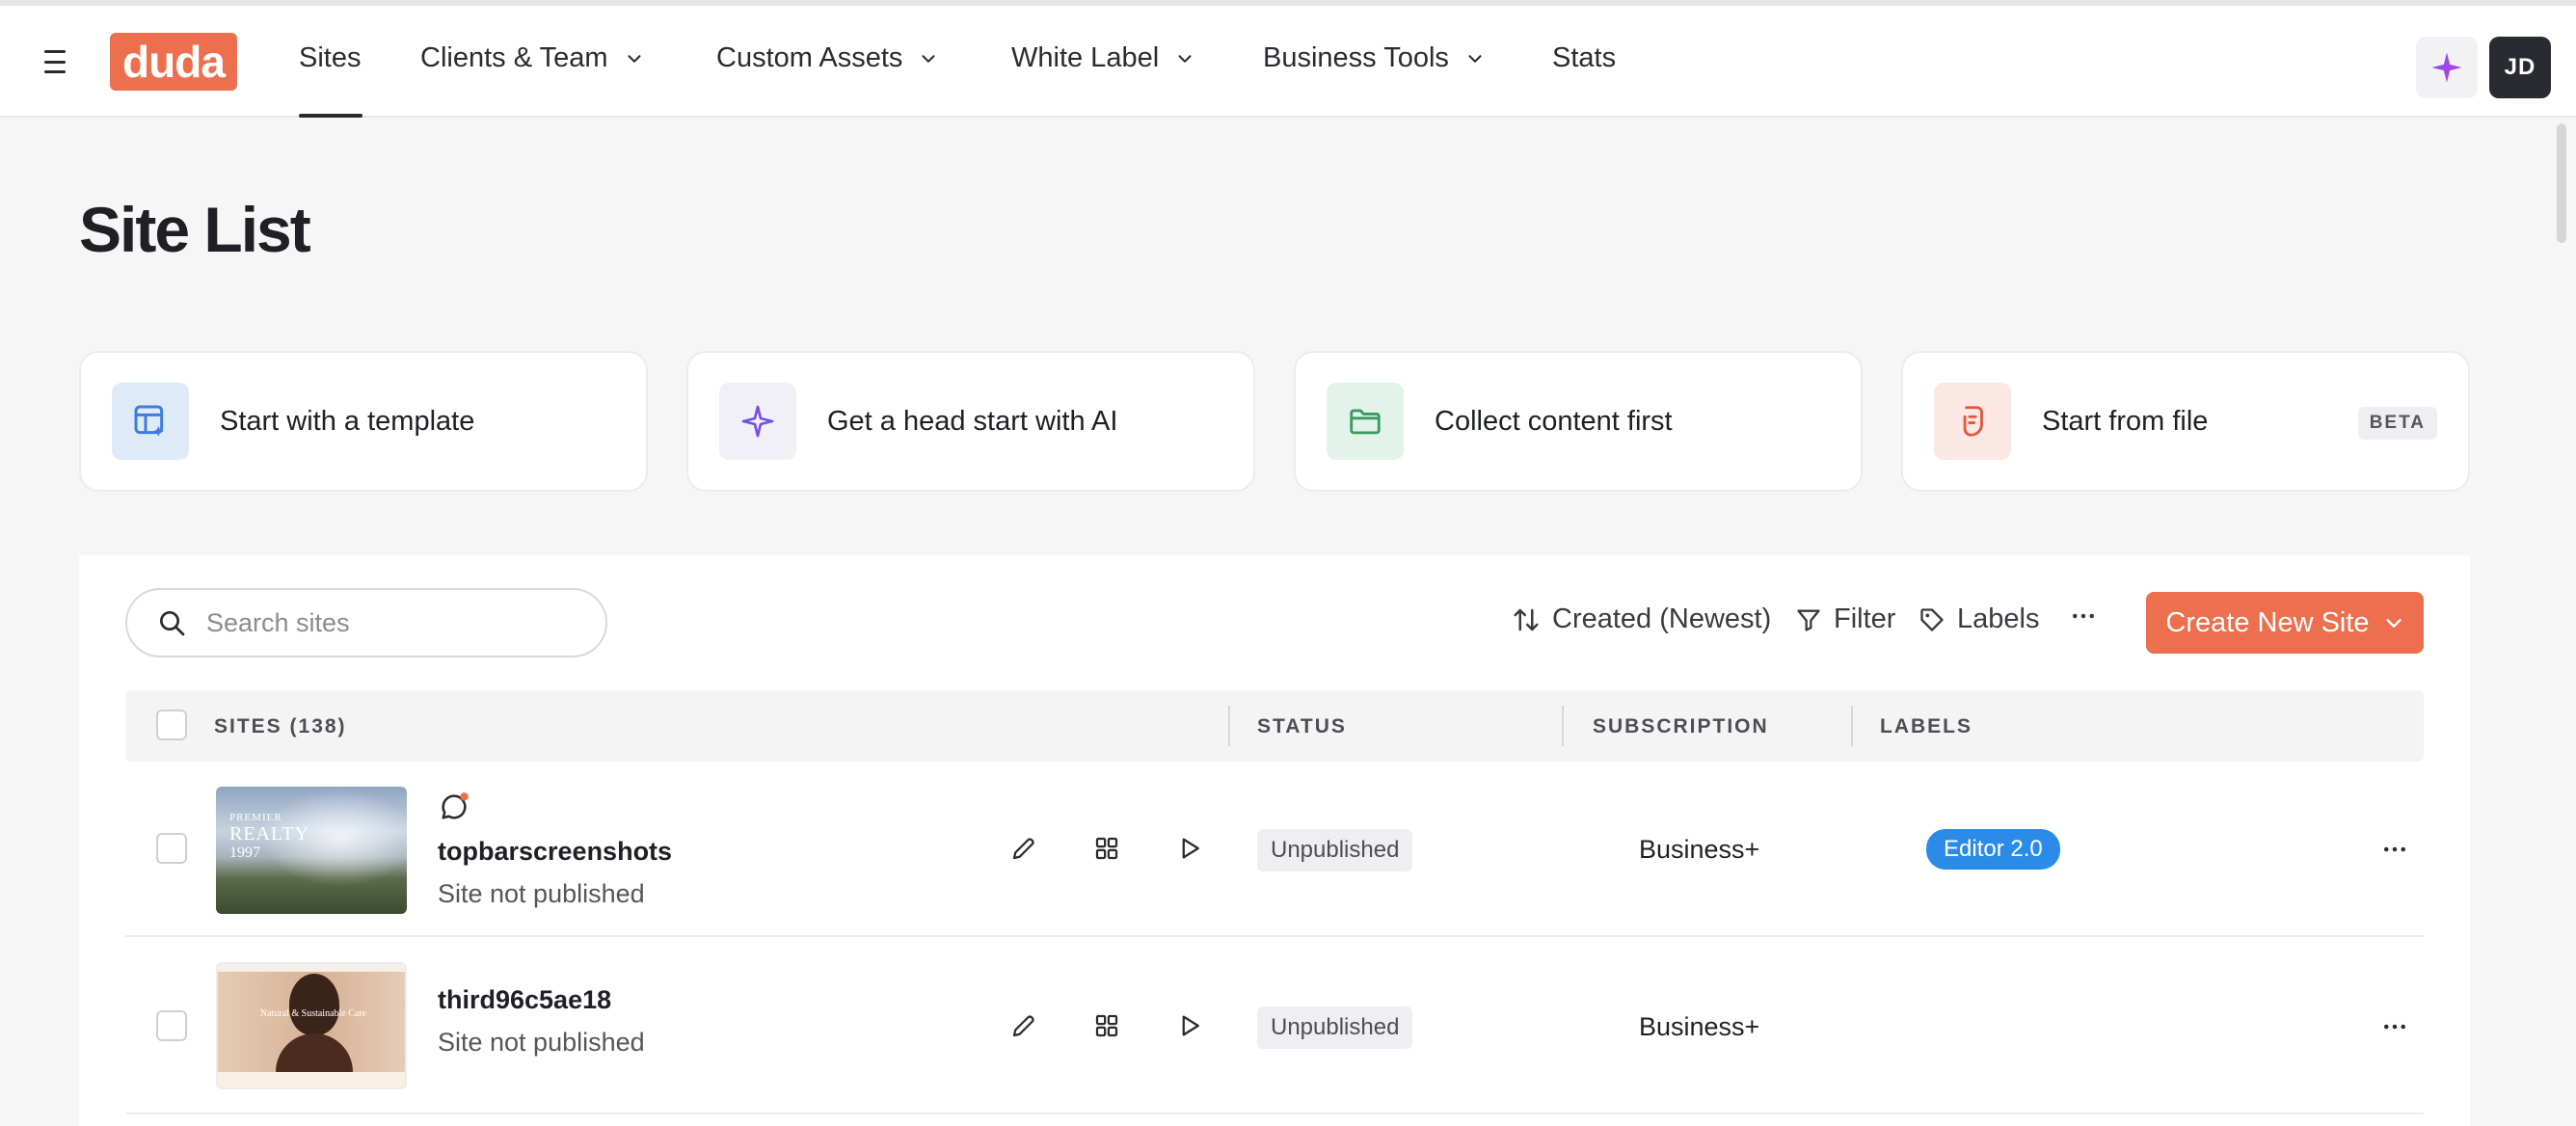  What do you see at coordinates (1932, 619) in the screenshot?
I see `tag-icon` at bounding box center [1932, 619].